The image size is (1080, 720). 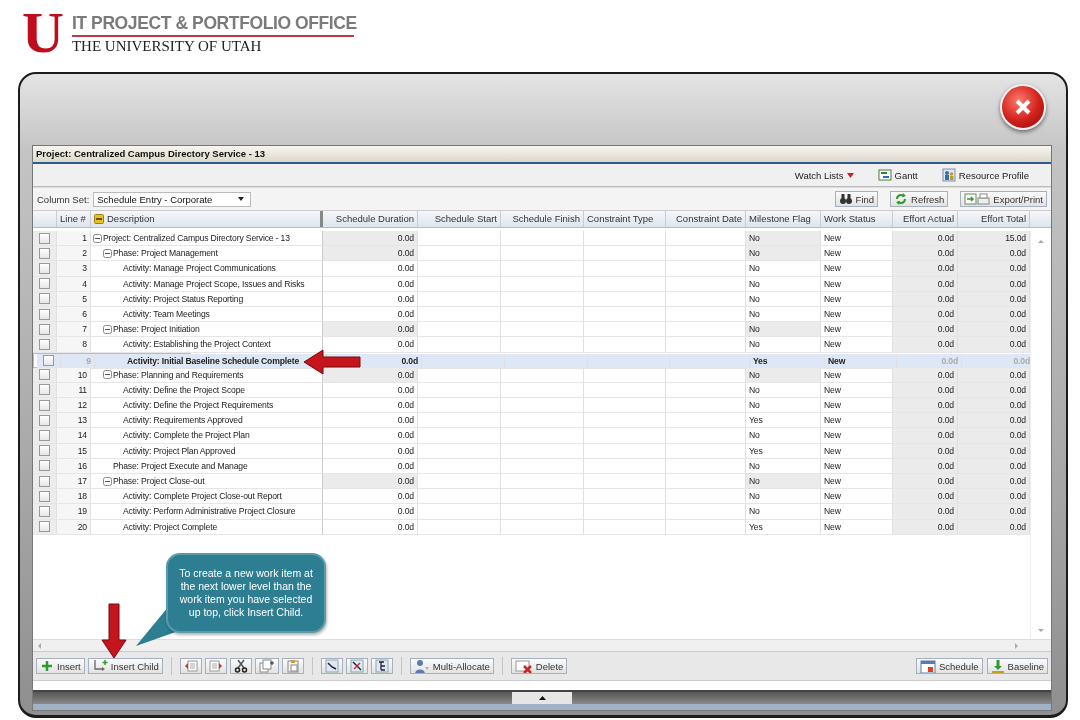 I want to click on multi-allocate-button: Multi-Allocate, so click(x=451, y=666).